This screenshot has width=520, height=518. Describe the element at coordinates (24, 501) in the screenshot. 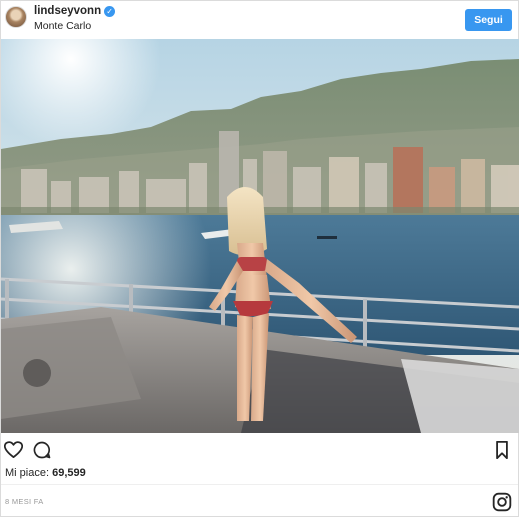

I see `post-timestamp: 8 MESI FA` at that location.